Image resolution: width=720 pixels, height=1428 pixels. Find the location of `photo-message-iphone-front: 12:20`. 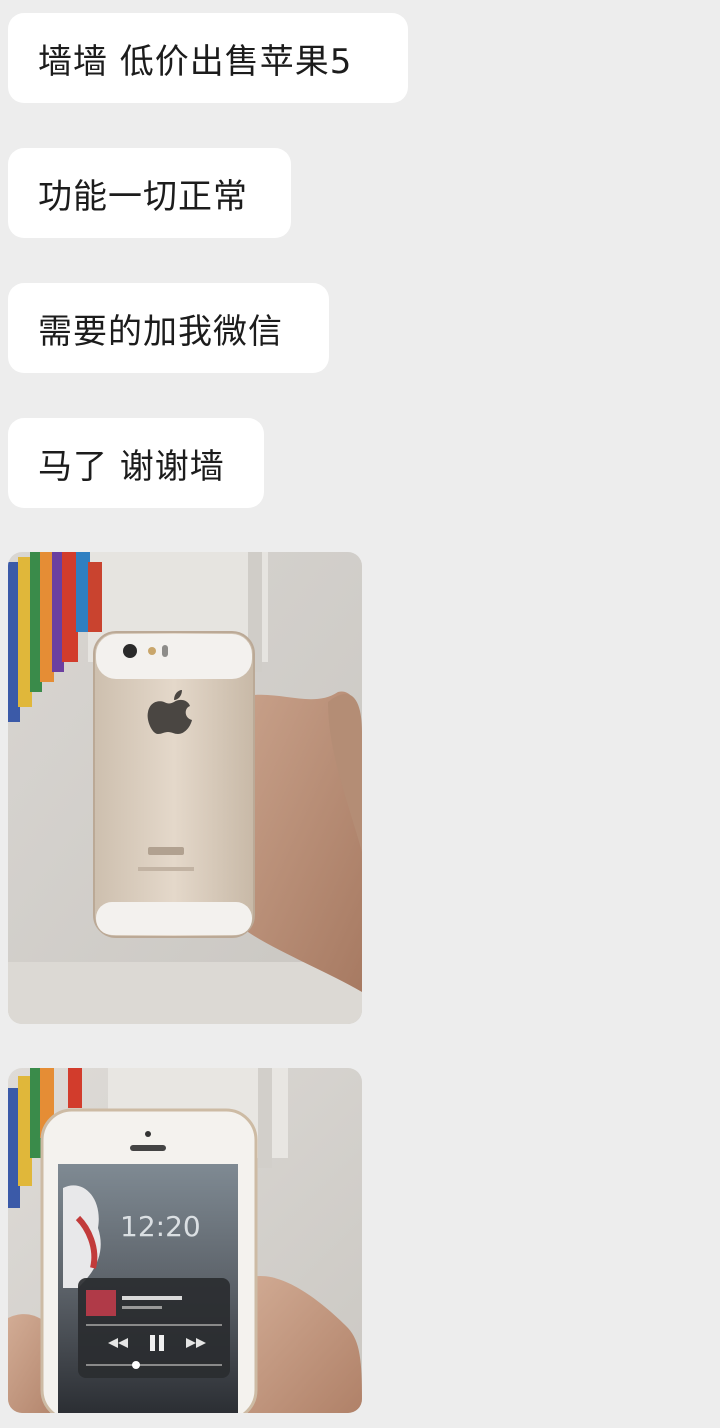

photo-message-iphone-front: 12:20 is located at coordinates (185, 1240).